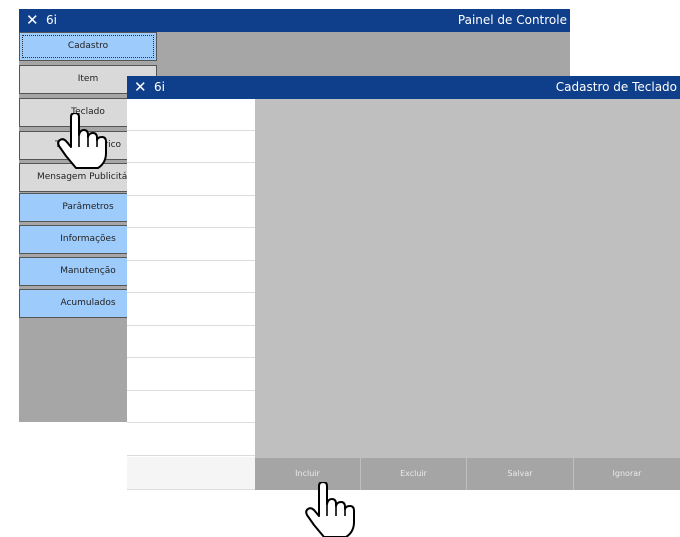 The width and height of the screenshot is (680, 537). Describe the element at coordinates (512, 20) in the screenshot. I see `window-title: Painel de Controle` at that location.